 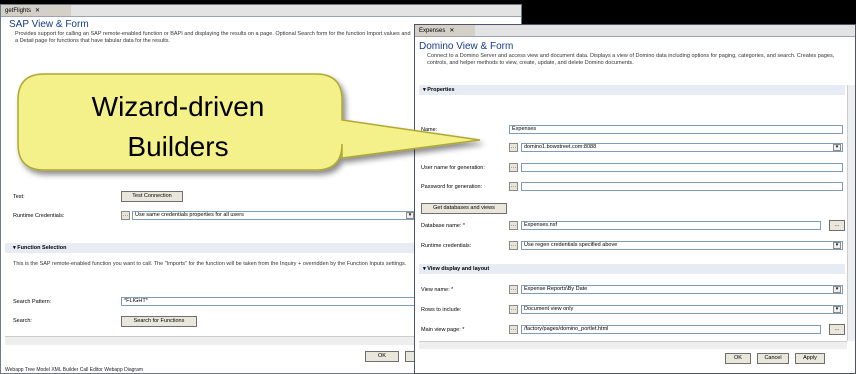 What do you see at coordinates (671, 225) in the screenshot?
I see `database-name-input: Expenses.nsf` at bounding box center [671, 225].